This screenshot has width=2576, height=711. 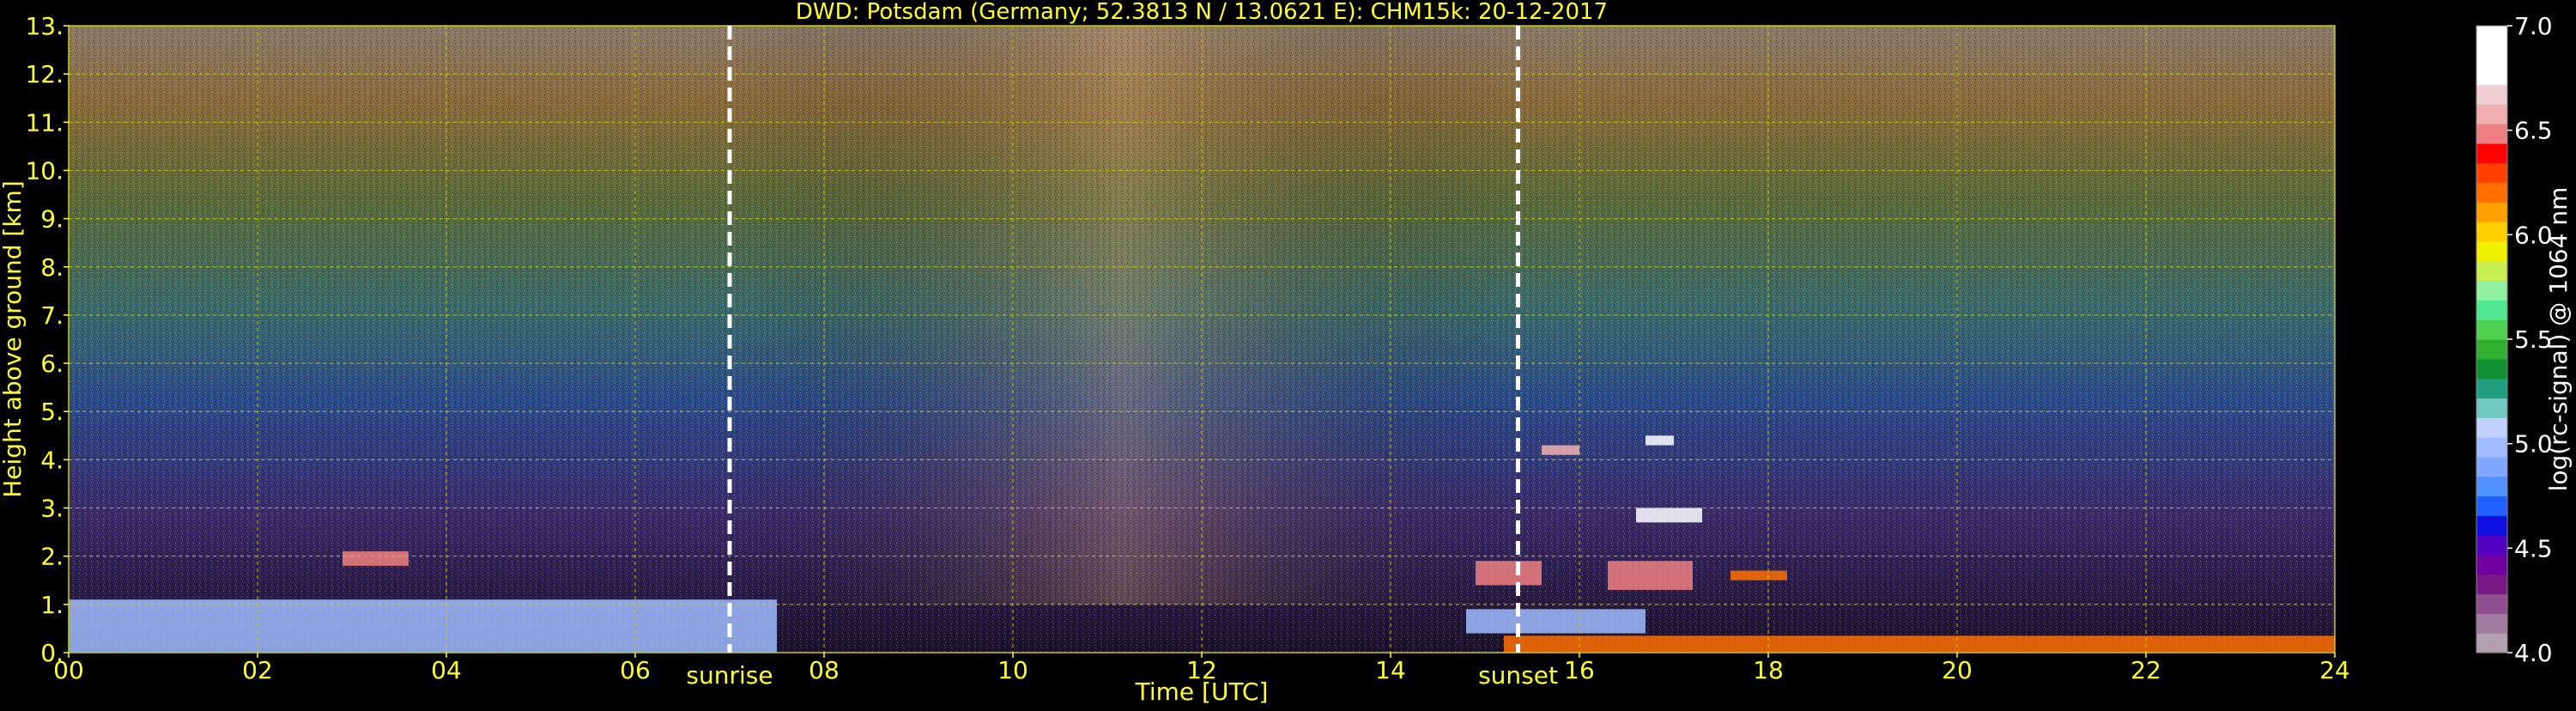 What do you see at coordinates (52, 509) in the screenshot?
I see `y-tick-label: 3.` at bounding box center [52, 509].